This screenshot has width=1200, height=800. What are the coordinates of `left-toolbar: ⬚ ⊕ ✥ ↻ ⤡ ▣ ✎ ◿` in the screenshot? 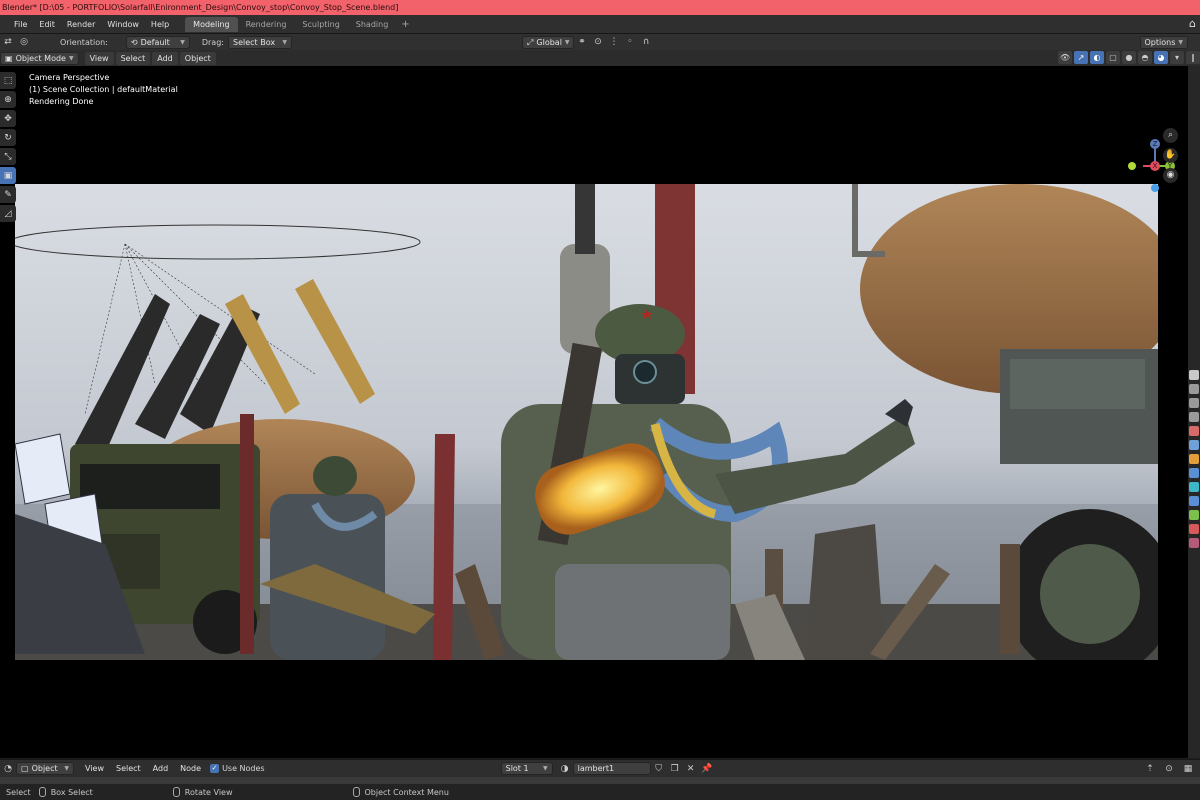 It's located at (8, 148).